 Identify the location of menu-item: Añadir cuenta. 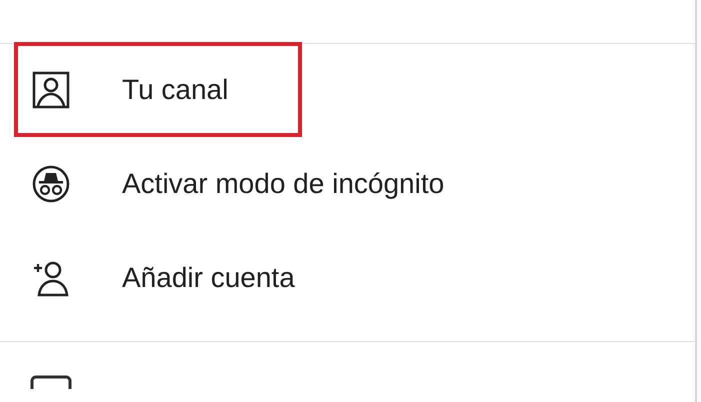
(208, 277).